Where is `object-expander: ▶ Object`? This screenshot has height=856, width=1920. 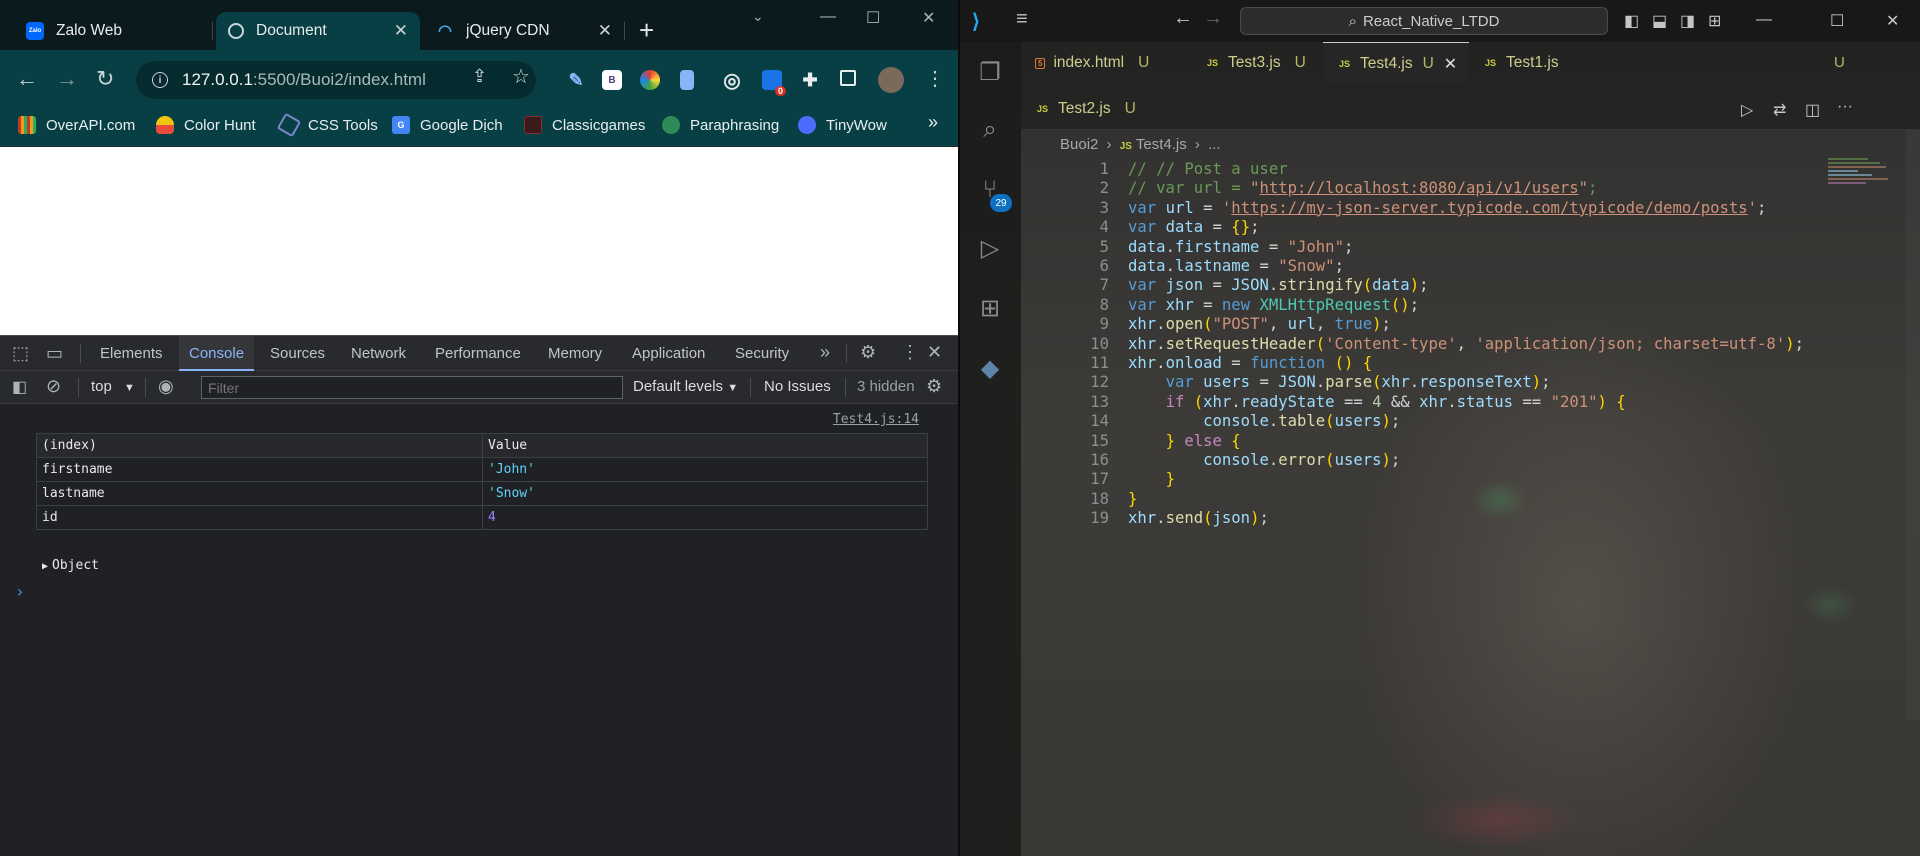 object-expander: ▶ Object is located at coordinates (70, 565).